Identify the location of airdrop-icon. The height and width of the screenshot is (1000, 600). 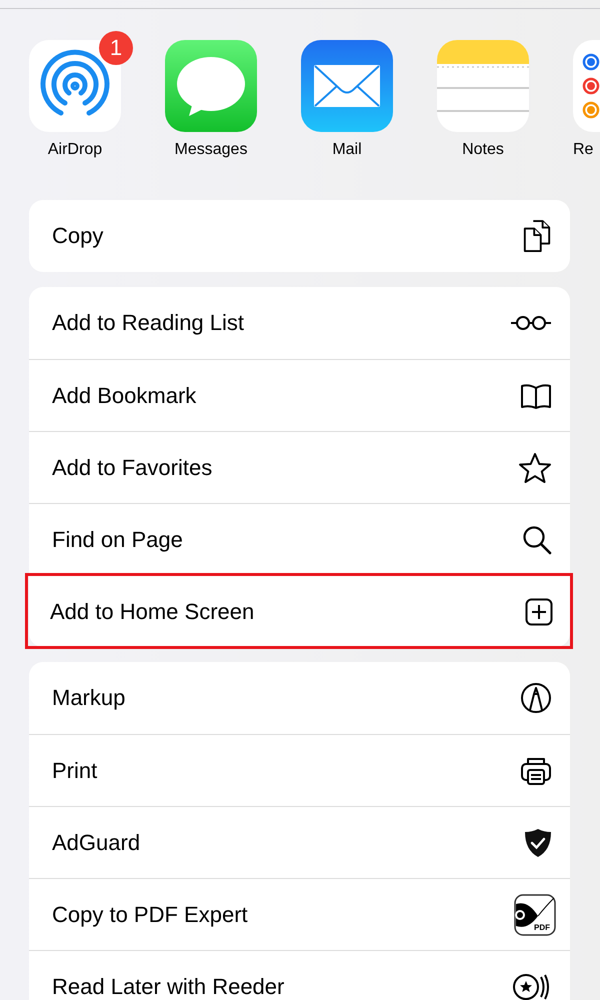
(75, 86).